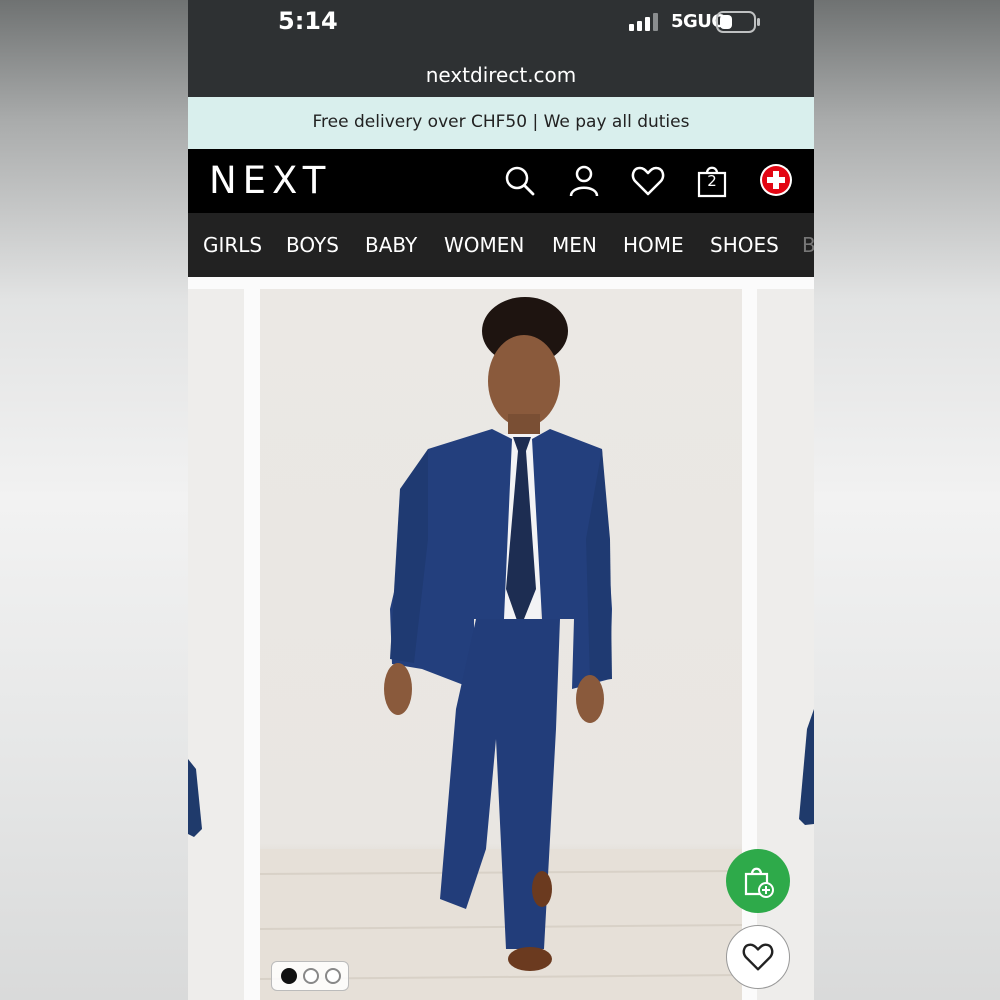 The width and height of the screenshot is (1000, 1000). What do you see at coordinates (232, 245) in the screenshot?
I see `nav-item-girls: GIRLS` at bounding box center [232, 245].